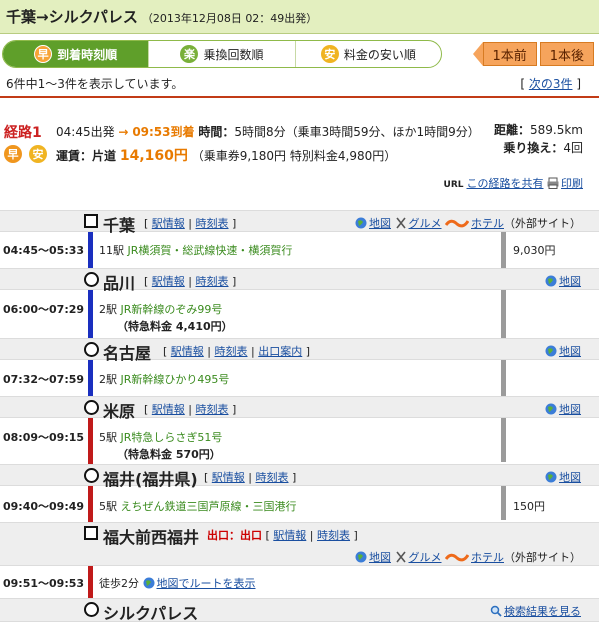 The width and height of the screenshot is (599, 627). What do you see at coordinates (175, 326) in the screenshot?
I see `express-fare: （特急料金 4,410円）` at bounding box center [175, 326].